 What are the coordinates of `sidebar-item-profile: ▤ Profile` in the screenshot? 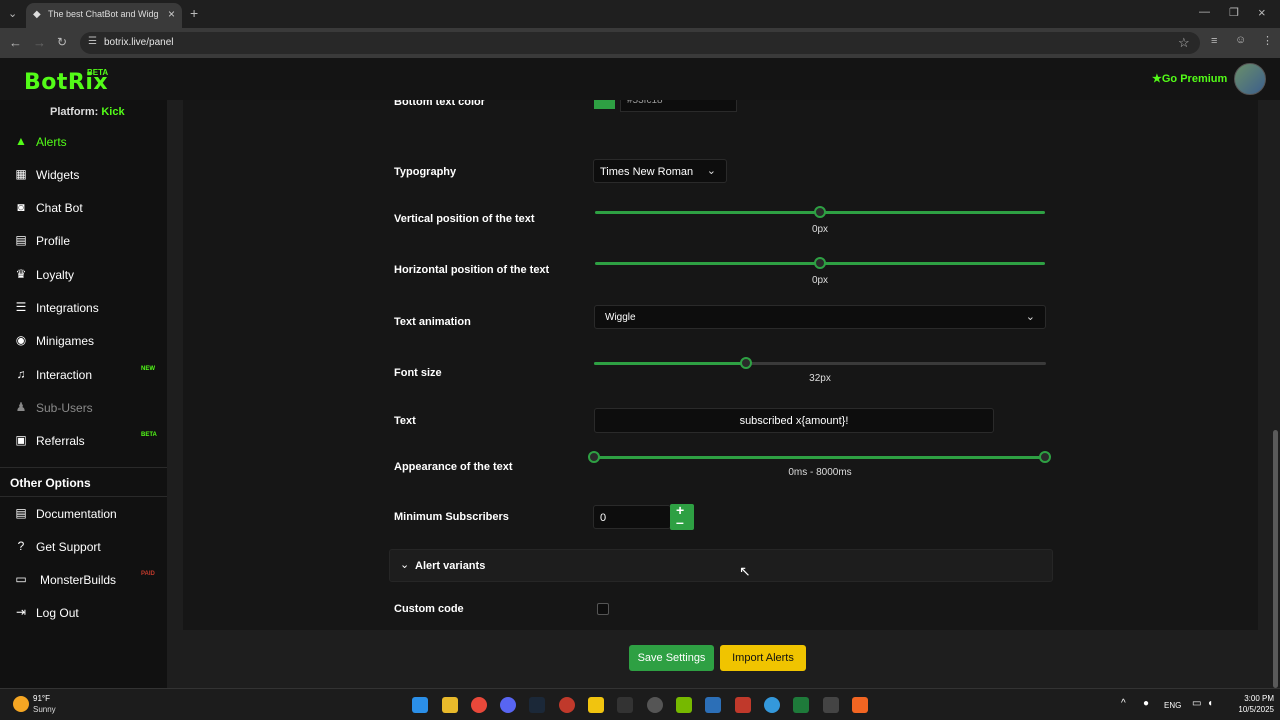 It's located at (83, 241).